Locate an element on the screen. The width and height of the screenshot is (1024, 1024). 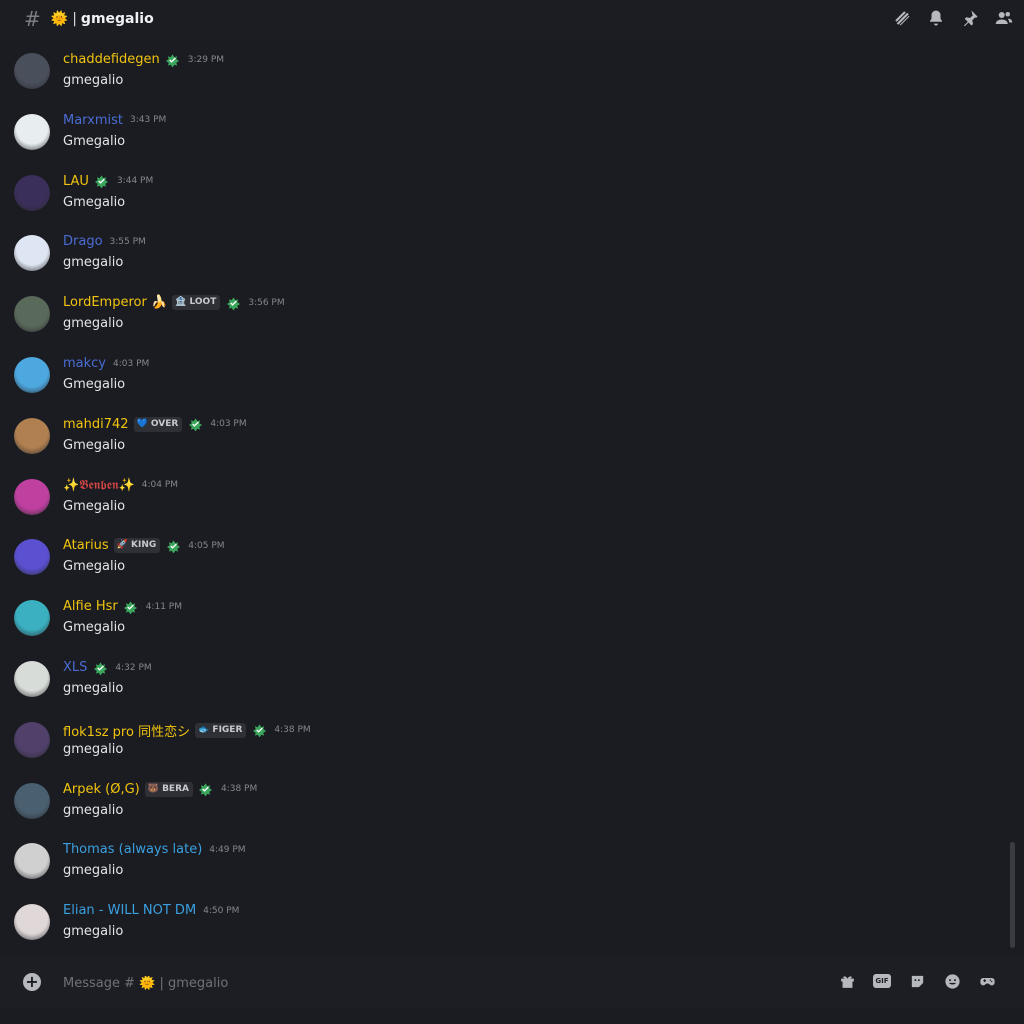
message-row: Marxmist 3:43 PM Gmegalio is located at coordinates (500, 131).